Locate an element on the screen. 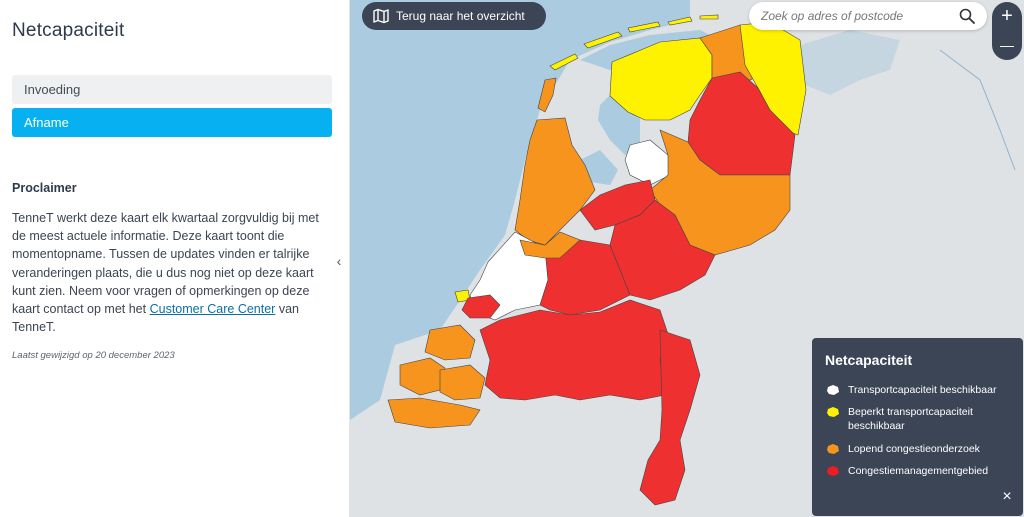 Image resolution: width=1024 pixels, height=517 pixels. swatch-congestion is located at coordinates (833, 471).